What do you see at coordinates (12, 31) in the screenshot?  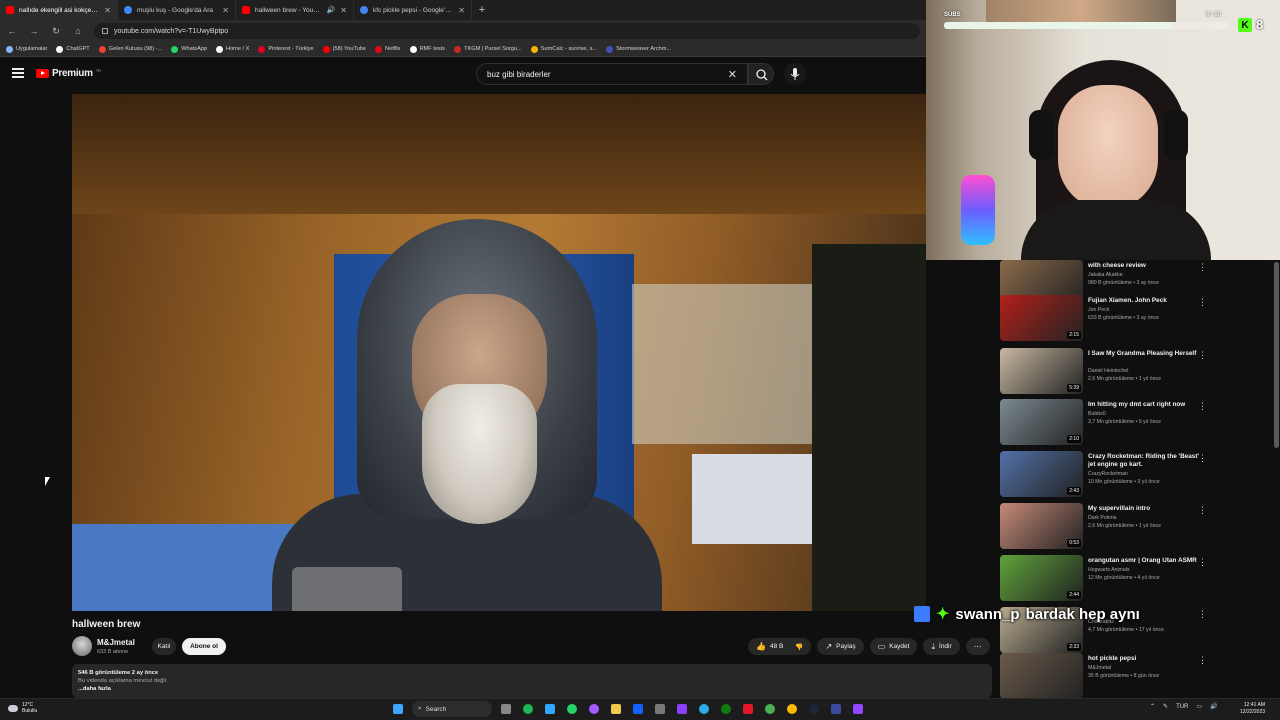 I see `back-arrow-icon: ←` at bounding box center [12, 31].